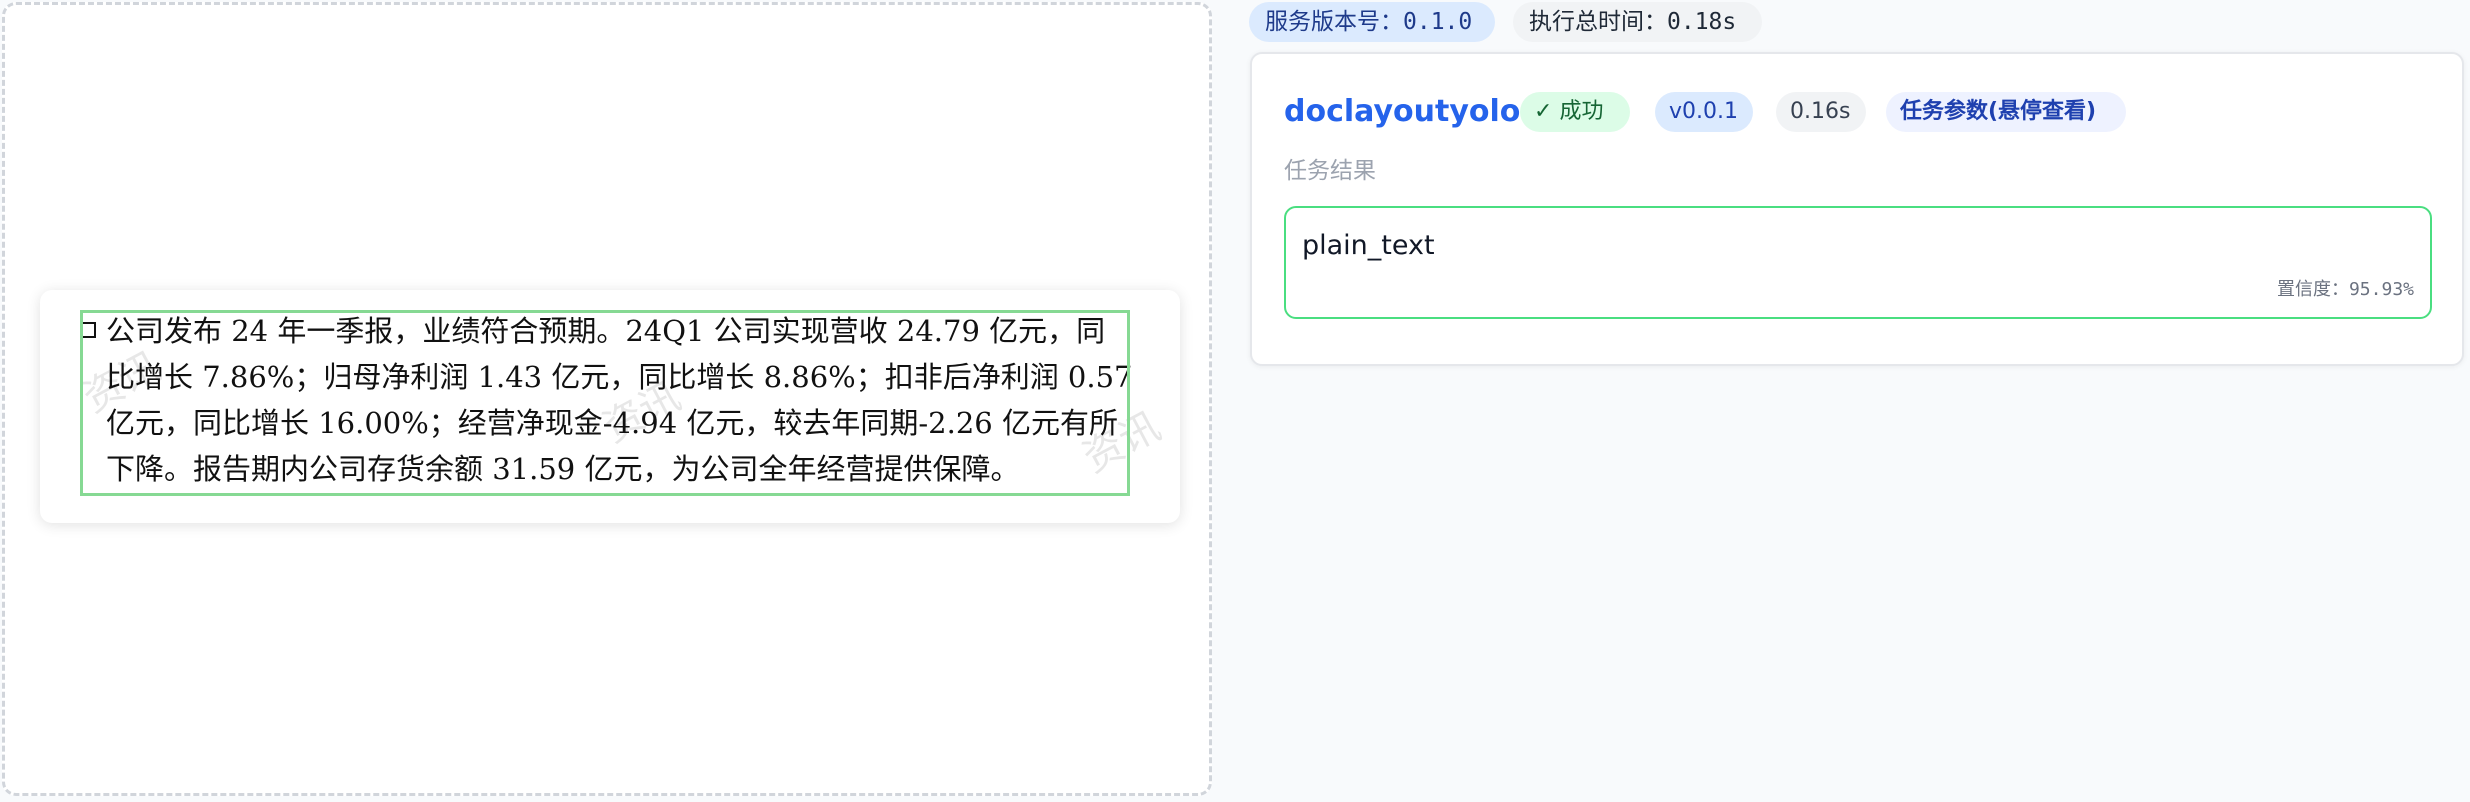 The image size is (2470, 802). What do you see at coordinates (1581, 111) in the screenshot?
I see `status-text: 成功` at bounding box center [1581, 111].